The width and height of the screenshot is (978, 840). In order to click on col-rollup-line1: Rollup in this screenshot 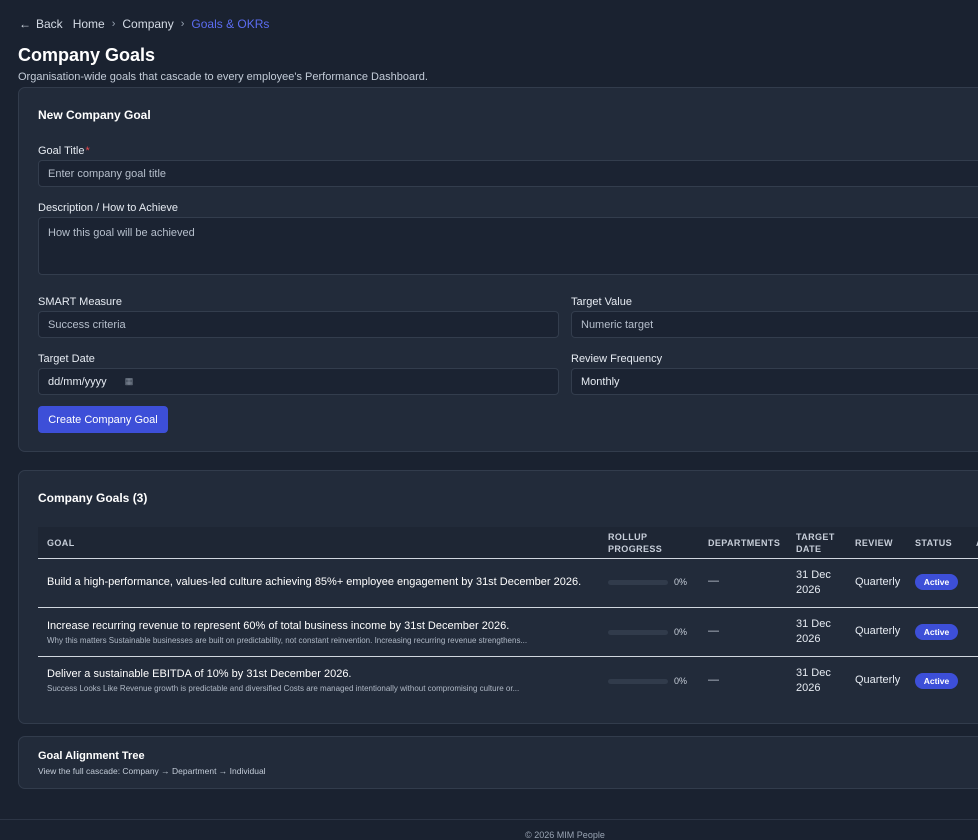, I will do `click(628, 537)`.